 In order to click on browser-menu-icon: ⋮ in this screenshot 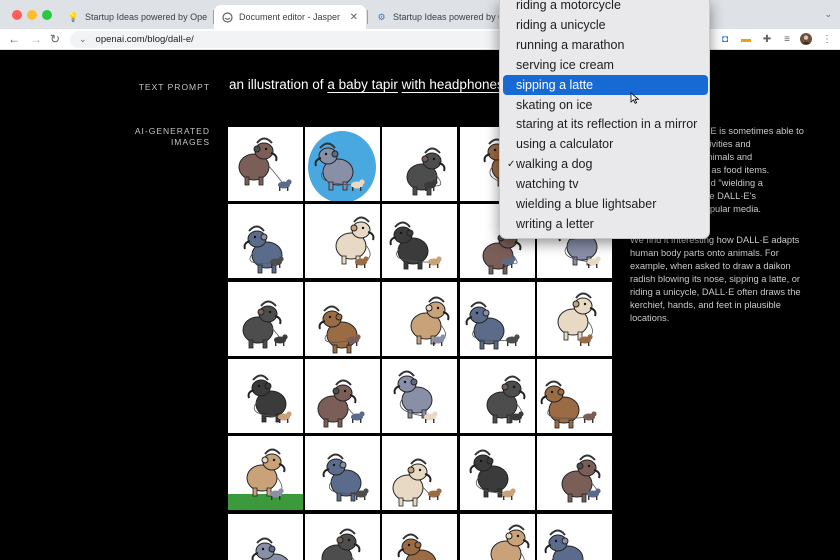, I will do `click(827, 39)`.